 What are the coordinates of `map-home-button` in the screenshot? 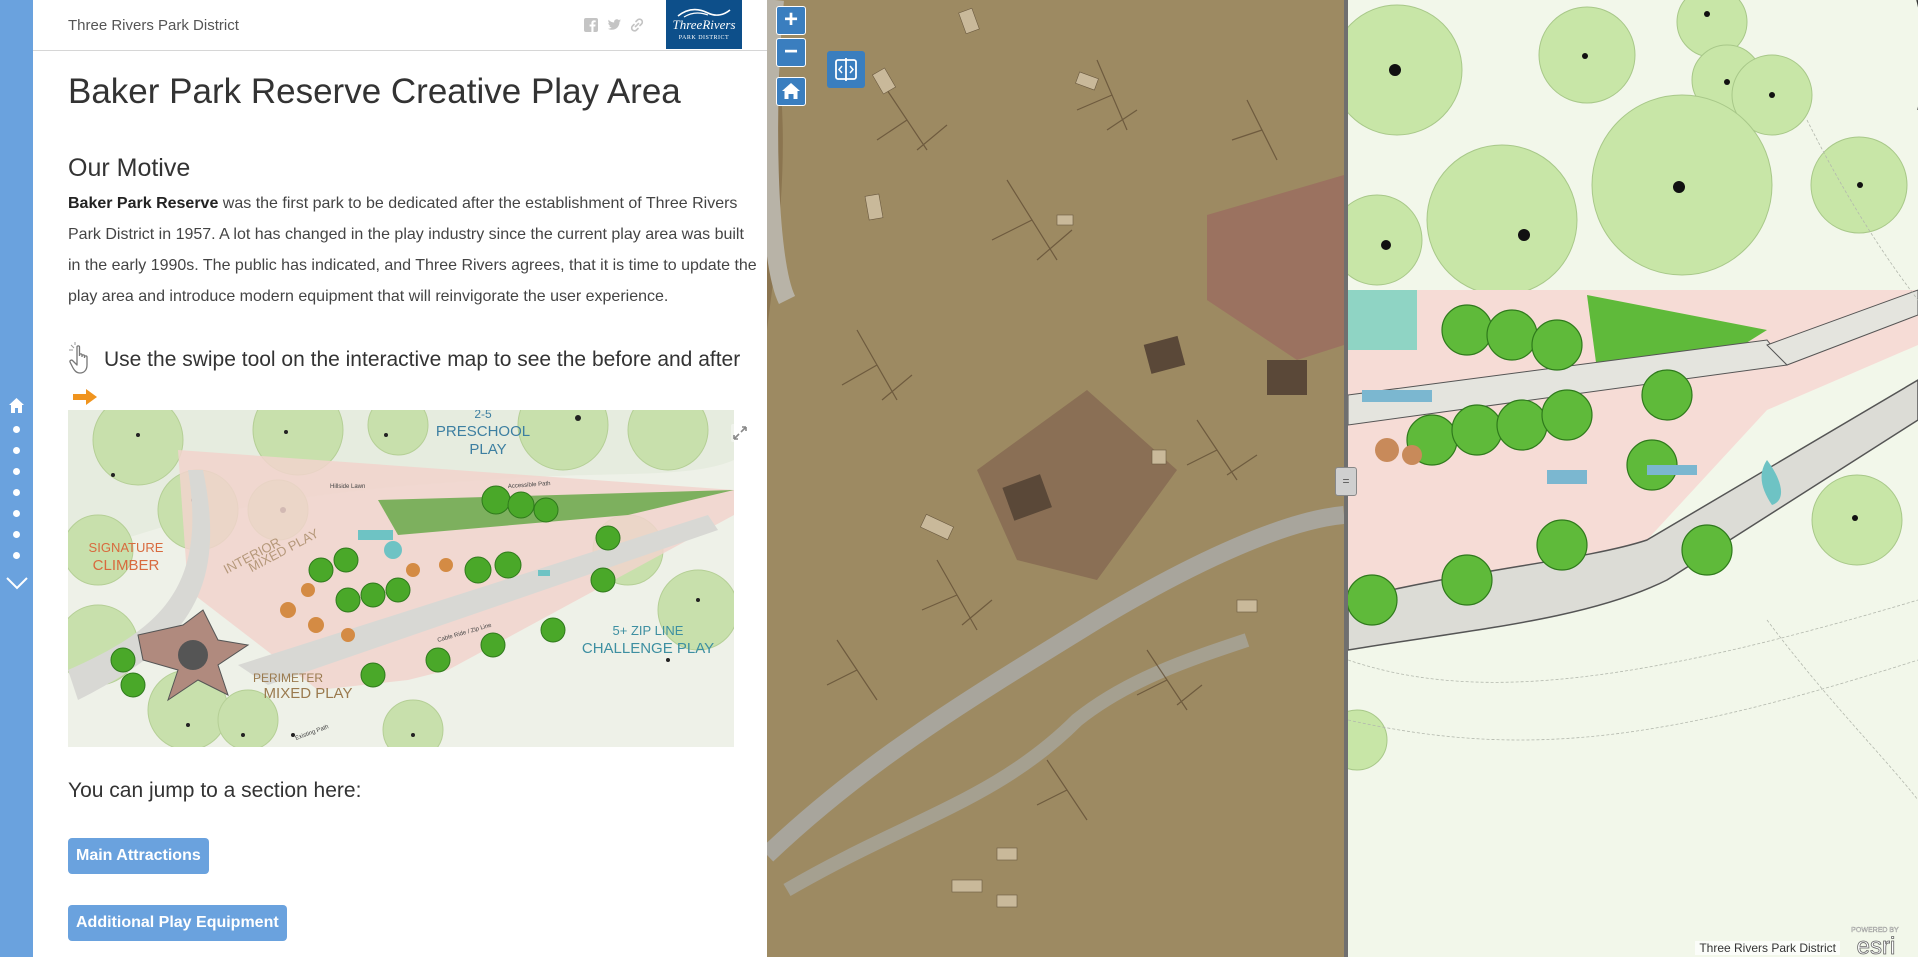 It's located at (791, 91).